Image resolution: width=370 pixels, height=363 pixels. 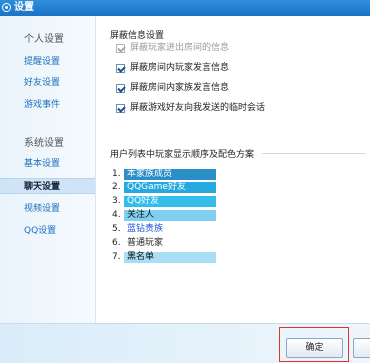 What do you see at coordinates (44, 143) in the screenshot?
I see `sidebar-group-system: 系统设置` at bounding box center [44, 143].